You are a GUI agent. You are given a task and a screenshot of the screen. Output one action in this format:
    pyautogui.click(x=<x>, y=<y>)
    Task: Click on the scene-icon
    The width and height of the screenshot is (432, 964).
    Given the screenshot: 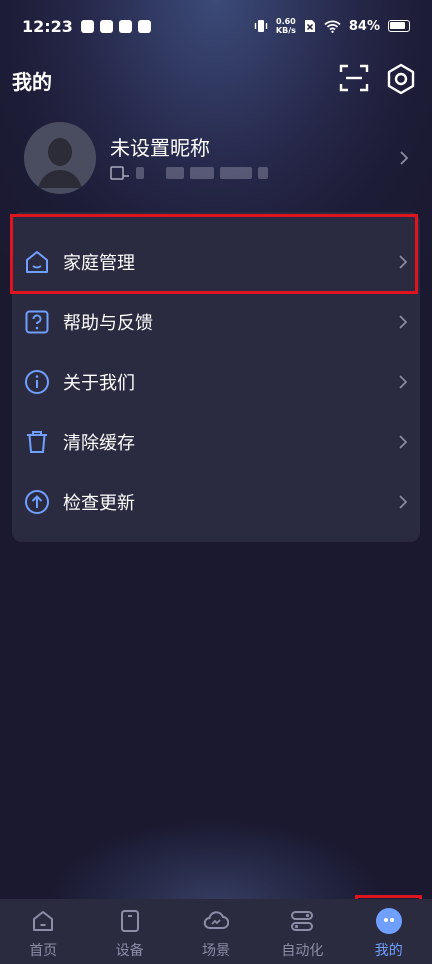 What is the action you would take?
    pyautogui.click(x=216, y=920)
    